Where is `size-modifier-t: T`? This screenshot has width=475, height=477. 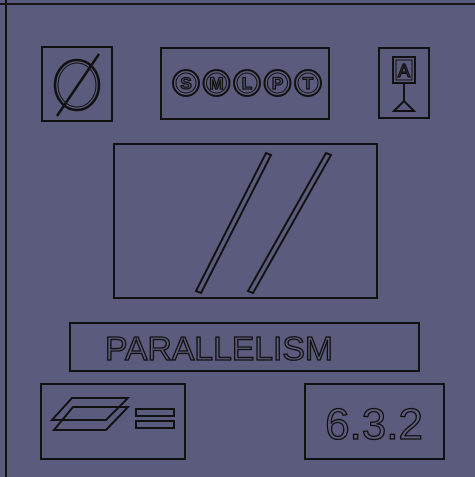
size-modifier-t: T is located at coordinates (308, 83).